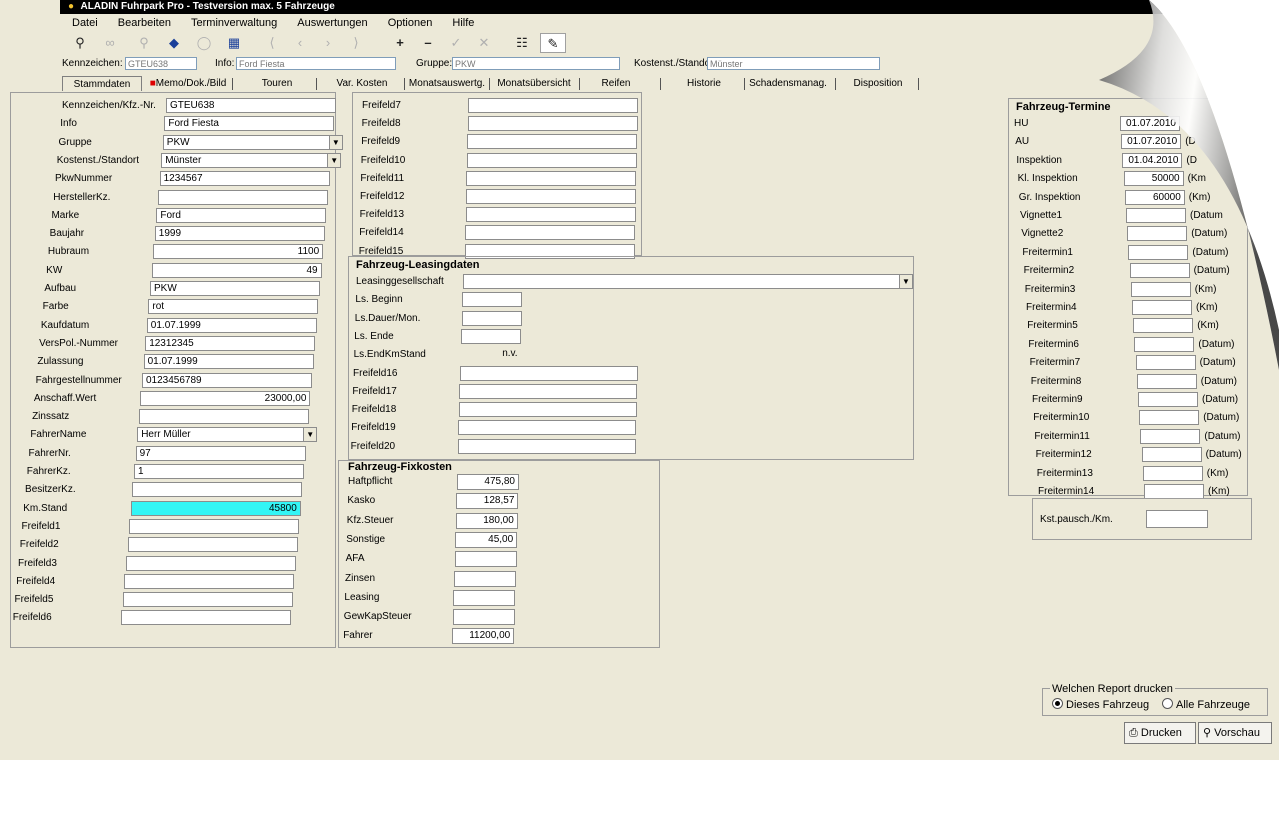 The image size is (1279, 821). What do you see at coordinates (241, 215) in the screenshot?
I see `stamm-field-6: Ford` at bounding box center [241, 215].